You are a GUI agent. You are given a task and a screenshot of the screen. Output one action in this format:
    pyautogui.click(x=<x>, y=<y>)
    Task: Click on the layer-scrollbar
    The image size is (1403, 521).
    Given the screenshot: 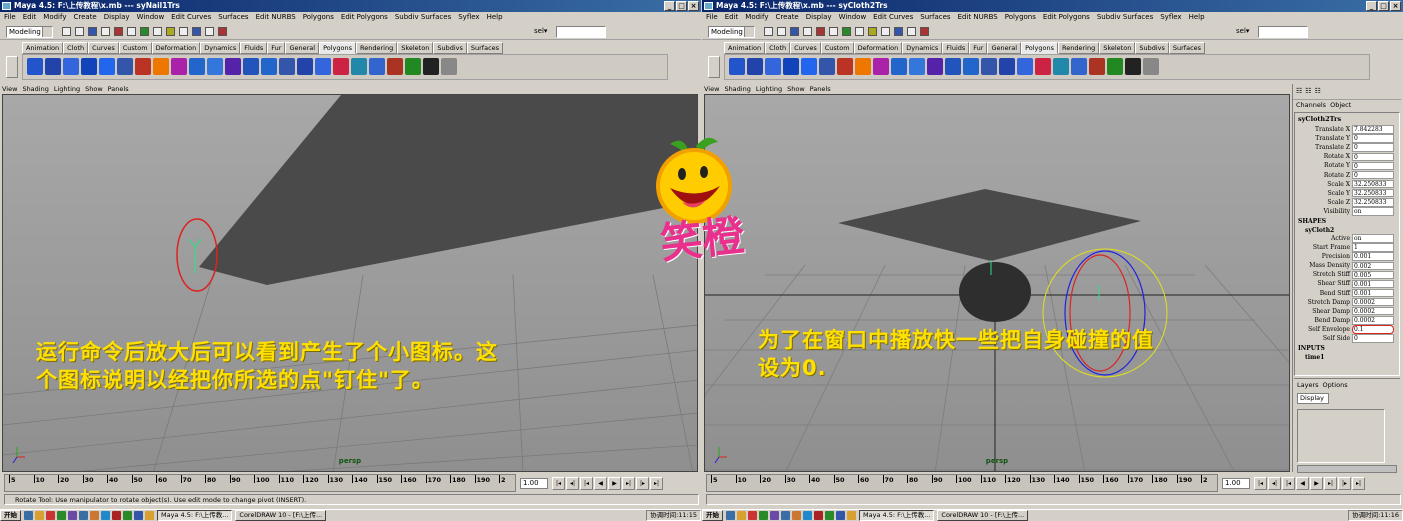 What is the action you would take?
    pyautogui.click(x=1347, y=469)
    